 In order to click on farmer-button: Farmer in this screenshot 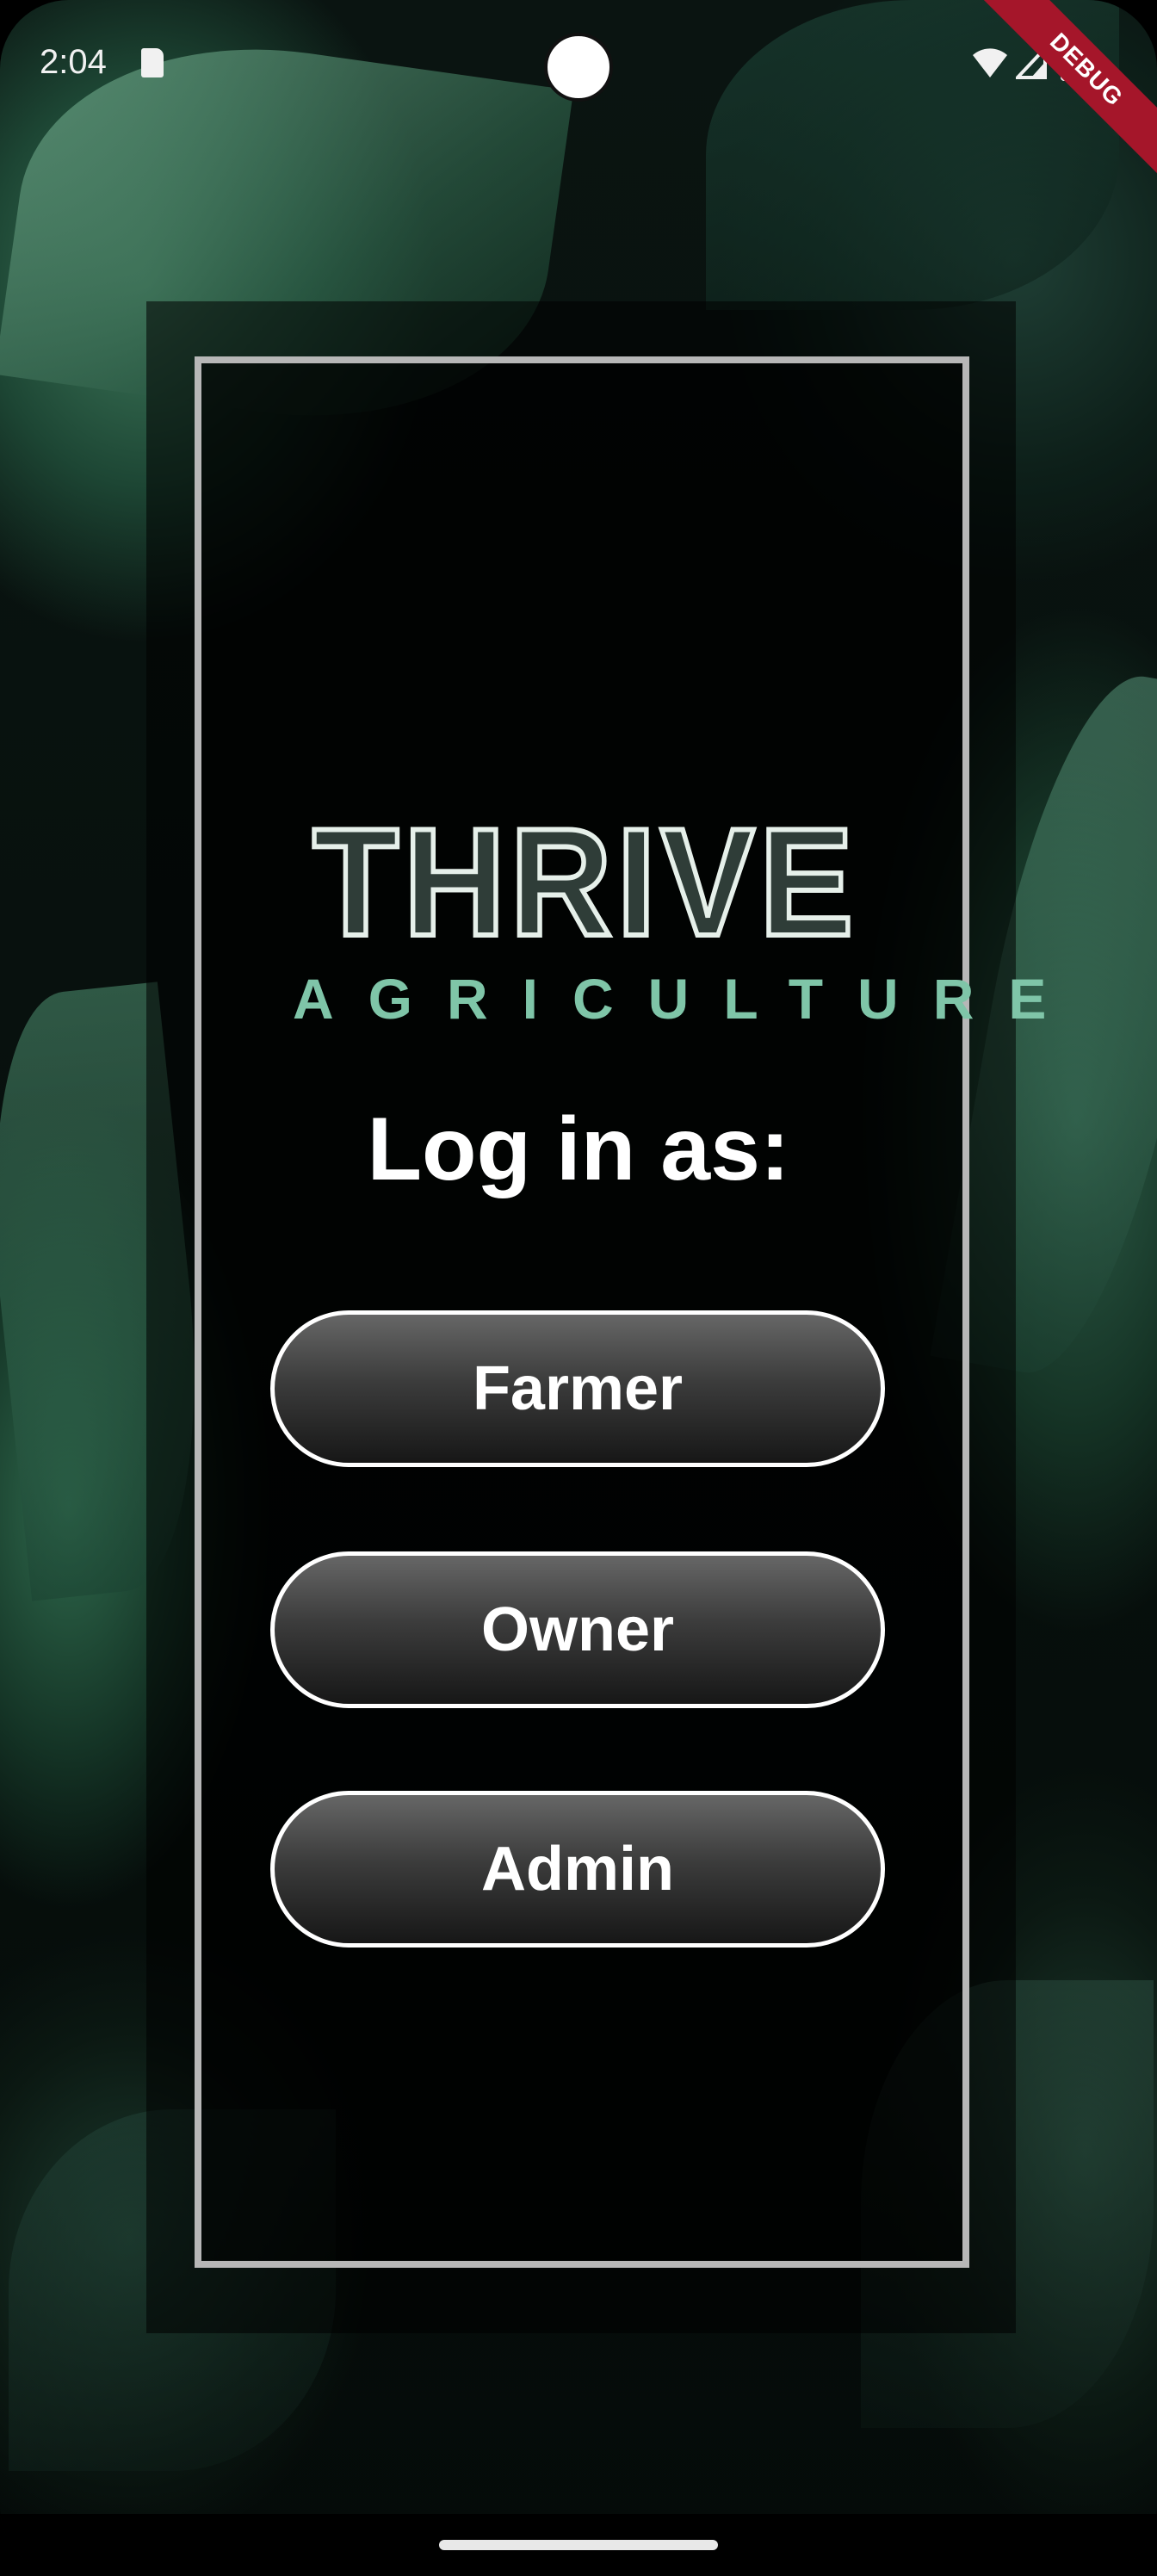, I will do `click(578, 1388)`.